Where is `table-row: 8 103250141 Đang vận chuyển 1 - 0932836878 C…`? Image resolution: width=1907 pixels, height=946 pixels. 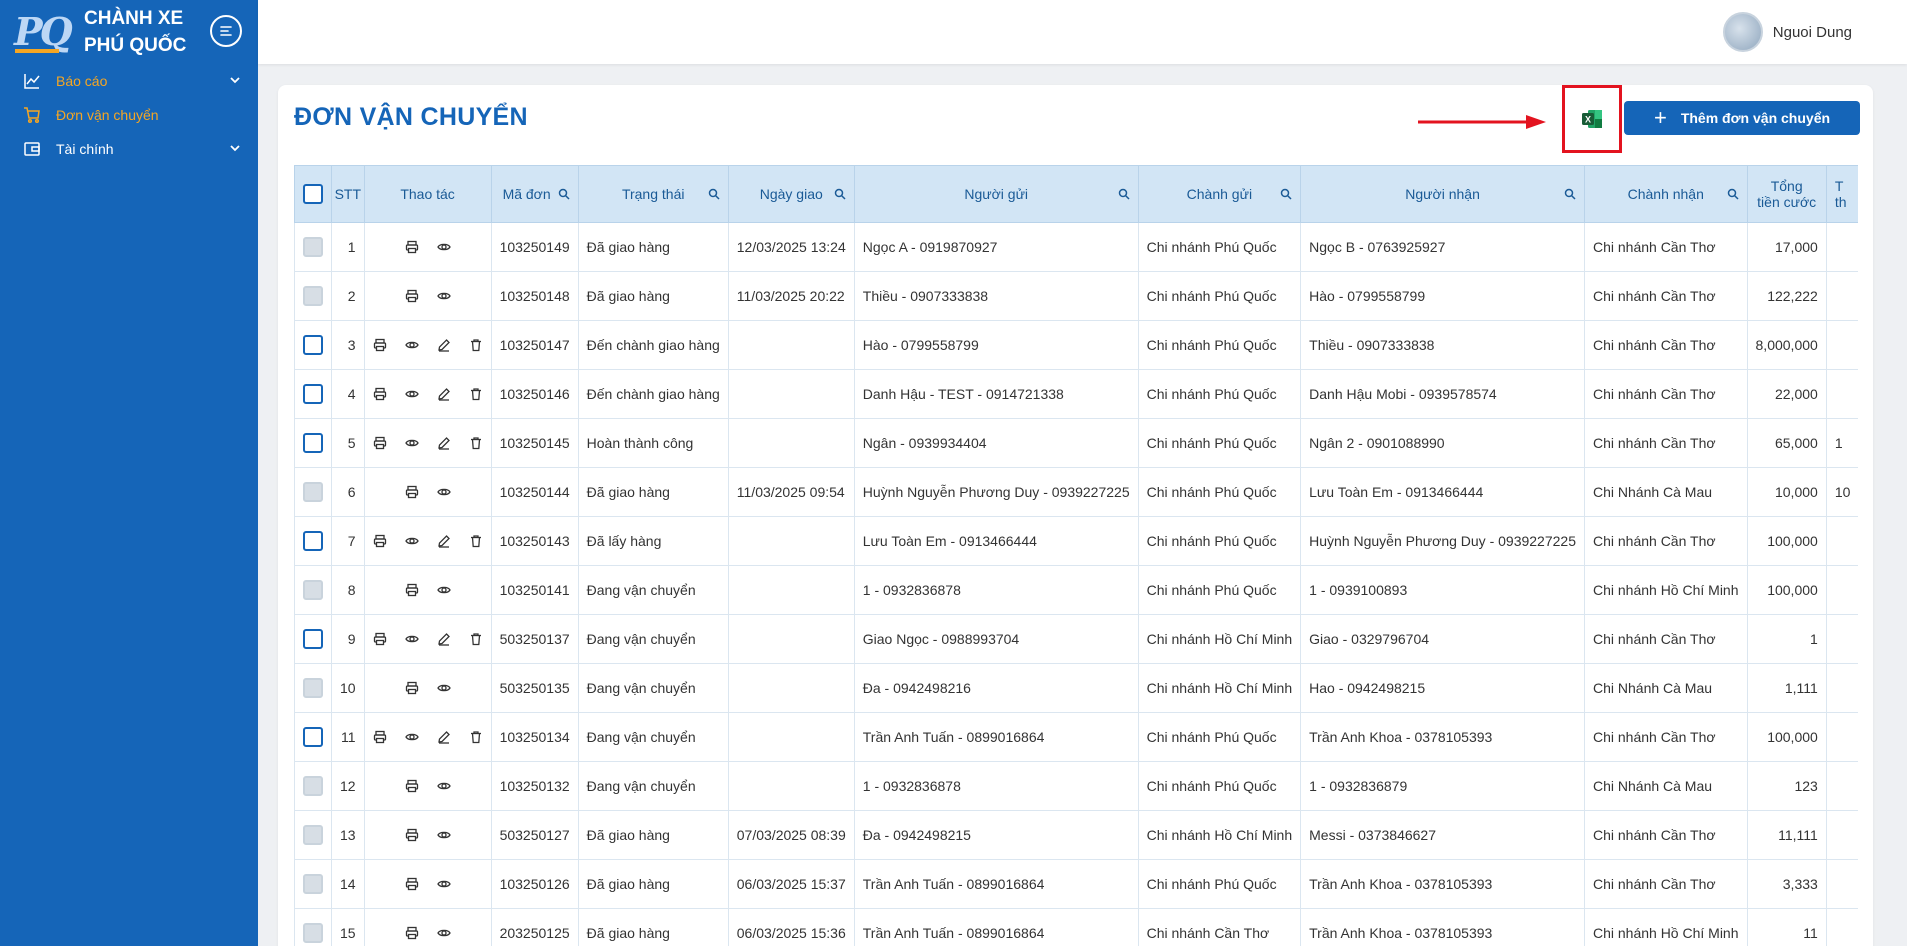
table-row: 8 103250141 Đang vận chuyển 1 - 0932836878 C… is located at coordinates (1076, 590).